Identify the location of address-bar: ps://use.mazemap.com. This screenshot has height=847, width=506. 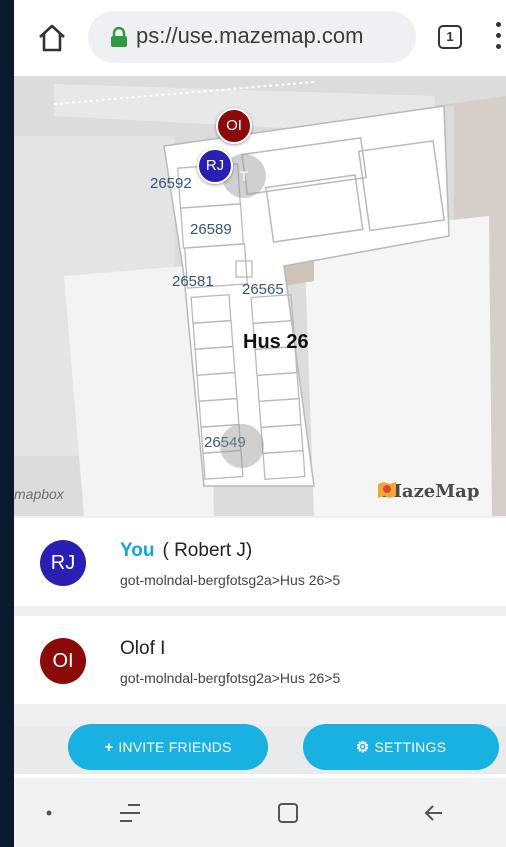
(252, 37).